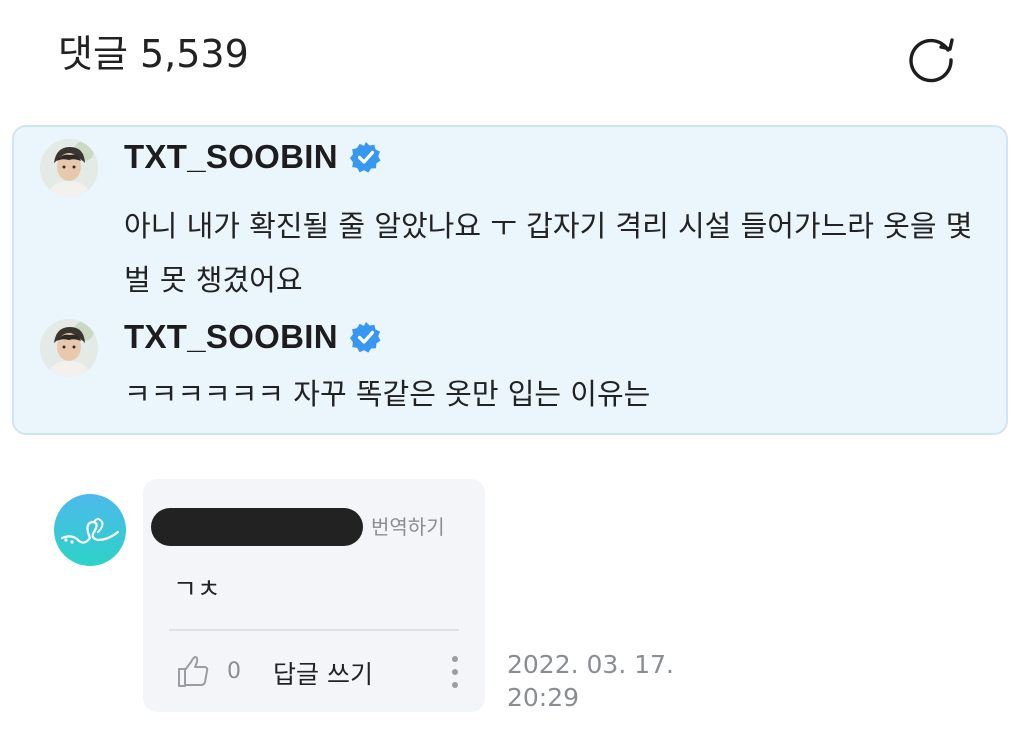 This screenshot has width=1024, height=738. What do you see at coordinates (543, 697) in the screenshot?
I see `comment-time: 20:29` at bounding box center [543, 697].